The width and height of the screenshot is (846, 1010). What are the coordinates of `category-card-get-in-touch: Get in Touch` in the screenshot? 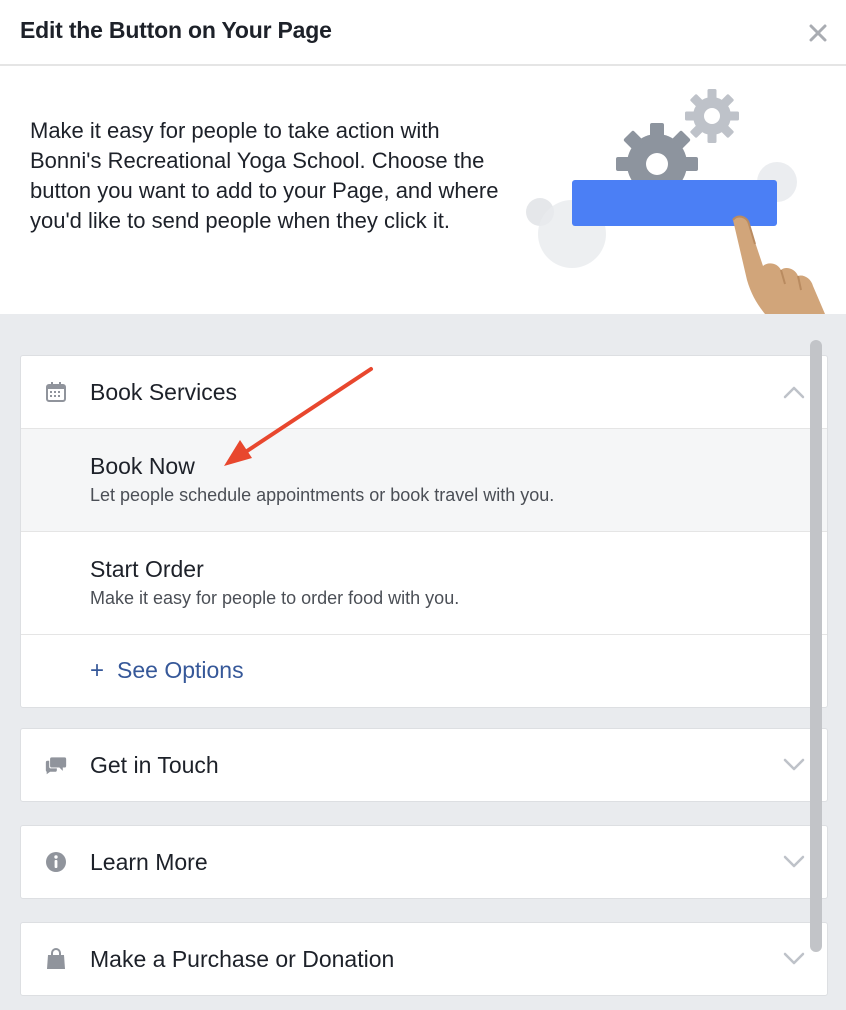 It's located at (424, 765).